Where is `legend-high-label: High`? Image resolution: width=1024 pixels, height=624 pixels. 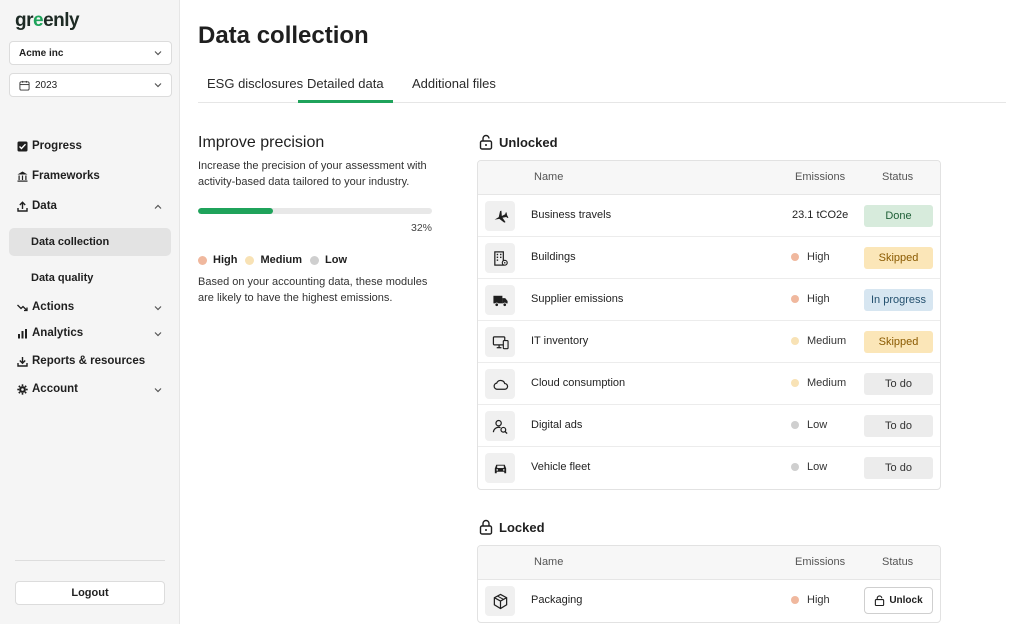
legend-high-label: High is located at coordinates (225, 260).